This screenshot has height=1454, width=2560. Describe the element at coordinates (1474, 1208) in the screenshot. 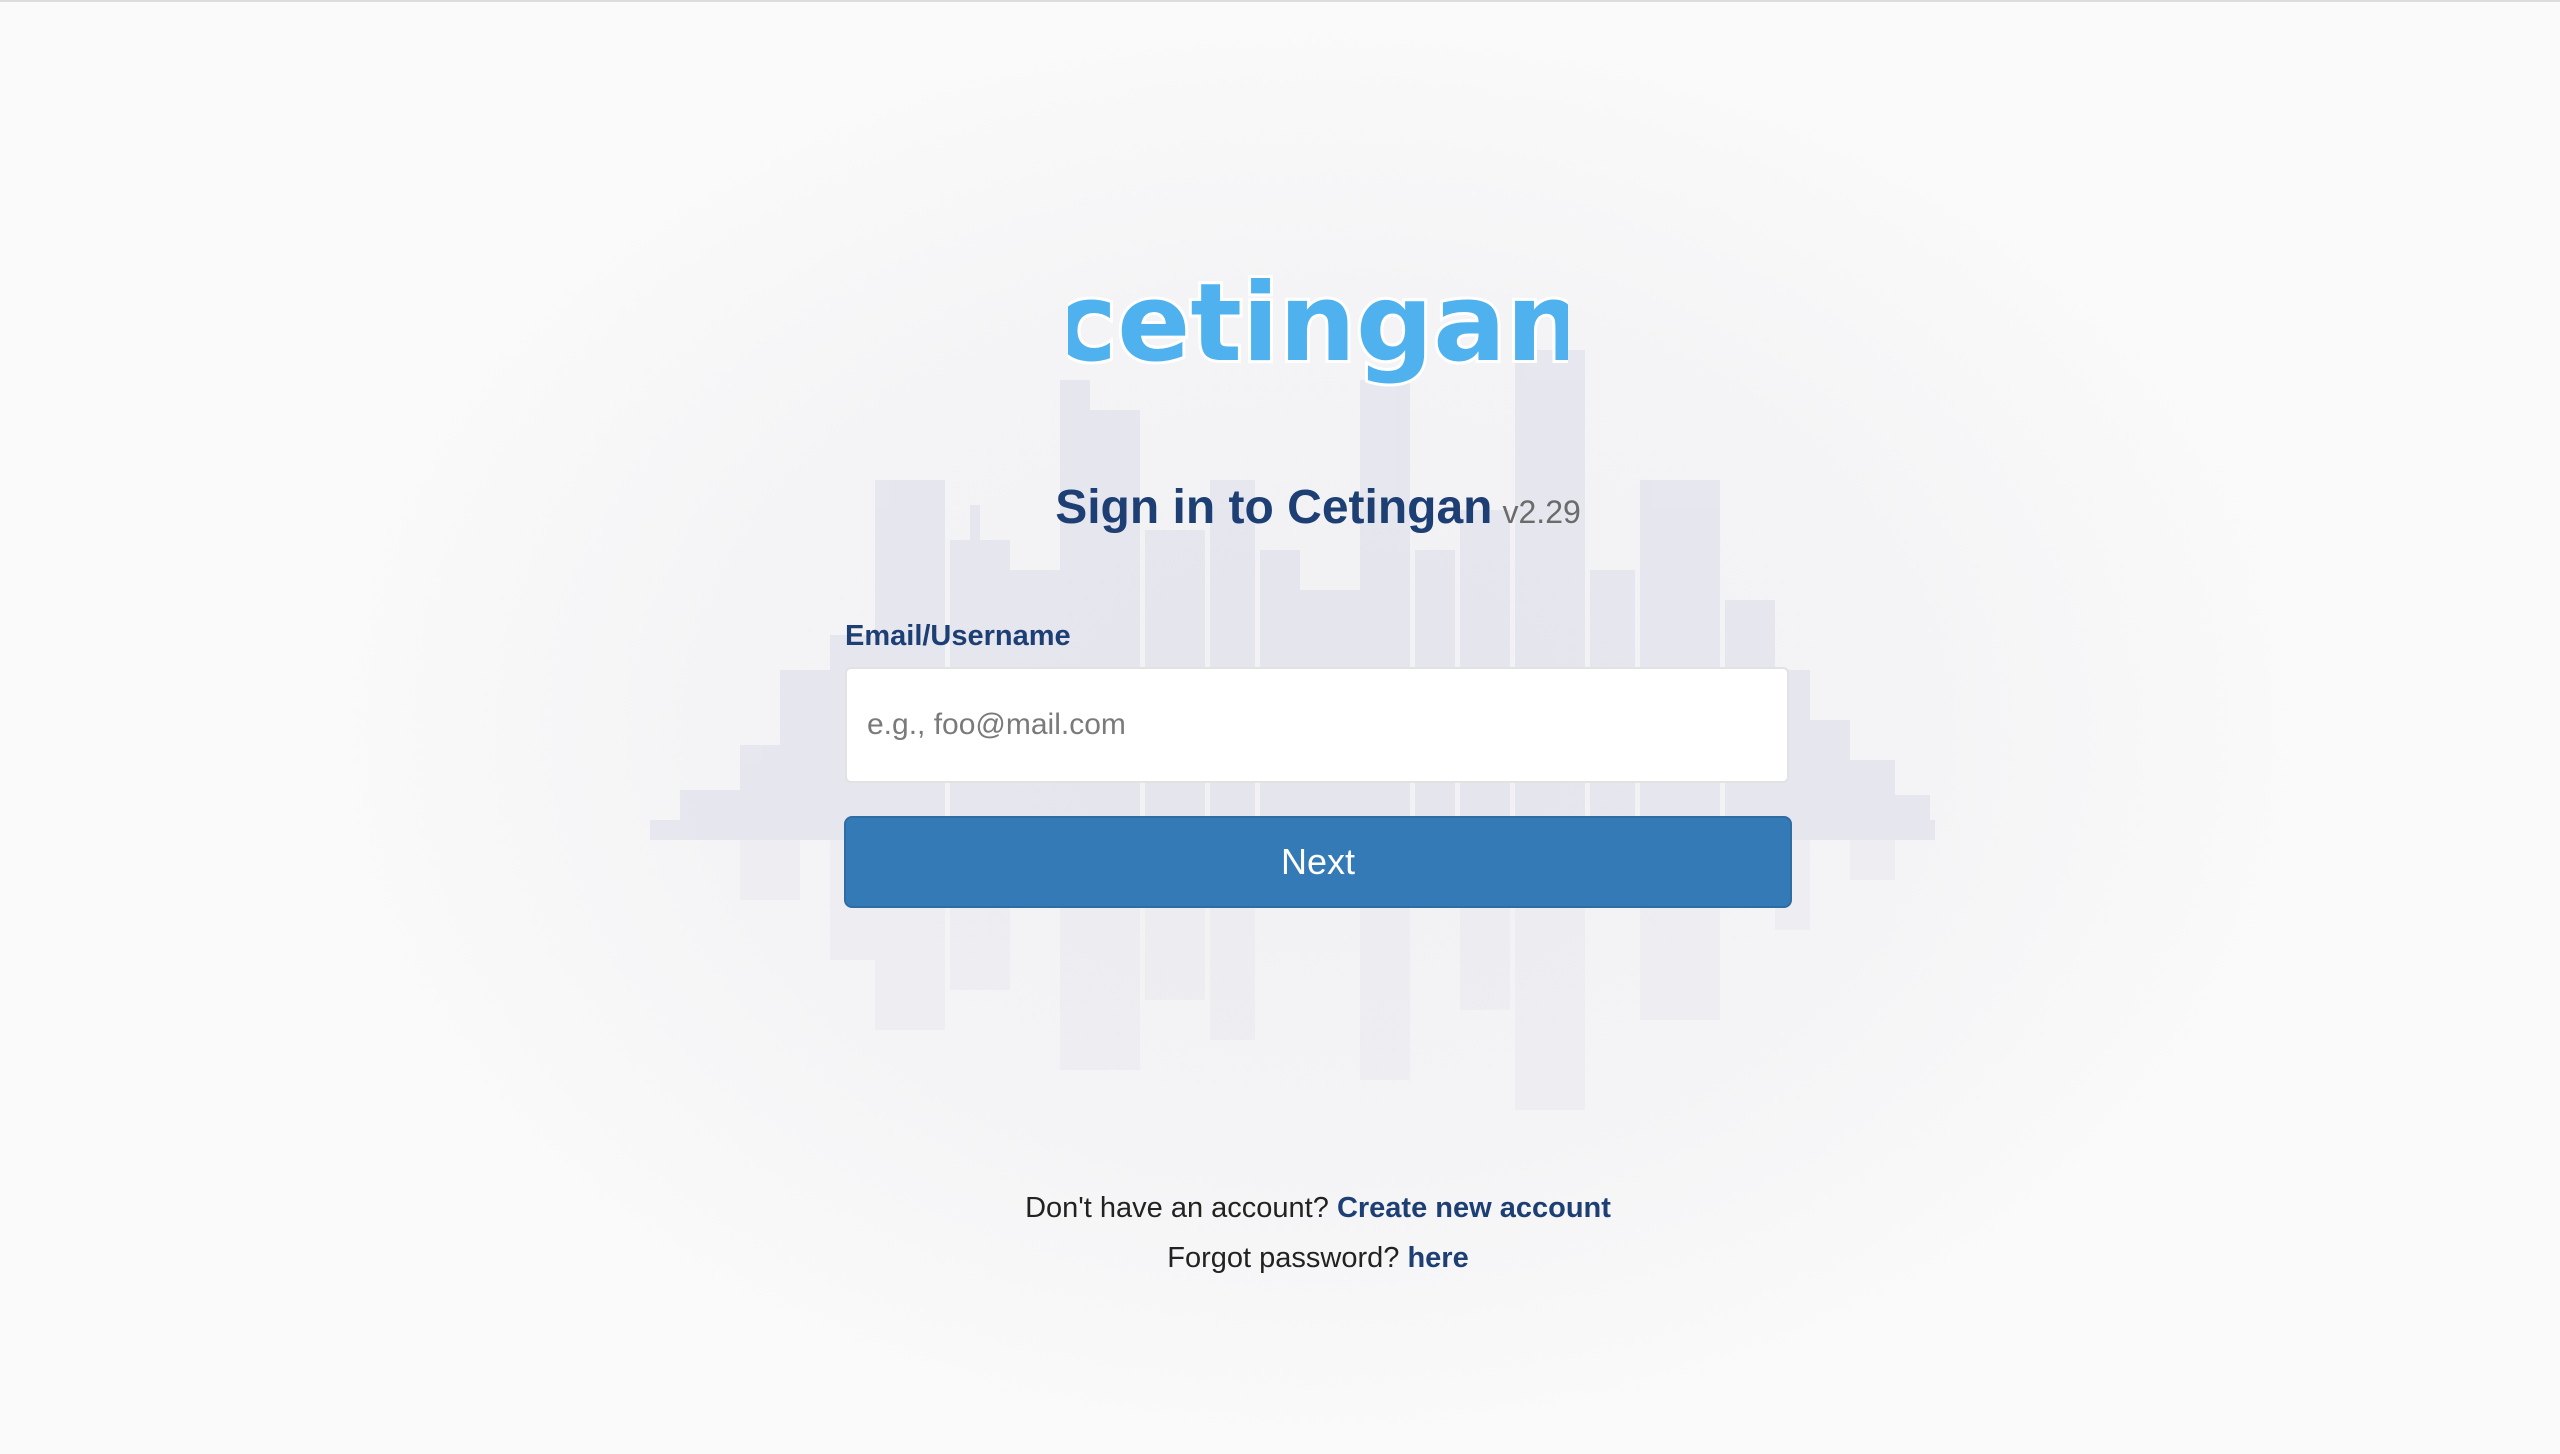

I see `create-account-link: Create new account` at that location.